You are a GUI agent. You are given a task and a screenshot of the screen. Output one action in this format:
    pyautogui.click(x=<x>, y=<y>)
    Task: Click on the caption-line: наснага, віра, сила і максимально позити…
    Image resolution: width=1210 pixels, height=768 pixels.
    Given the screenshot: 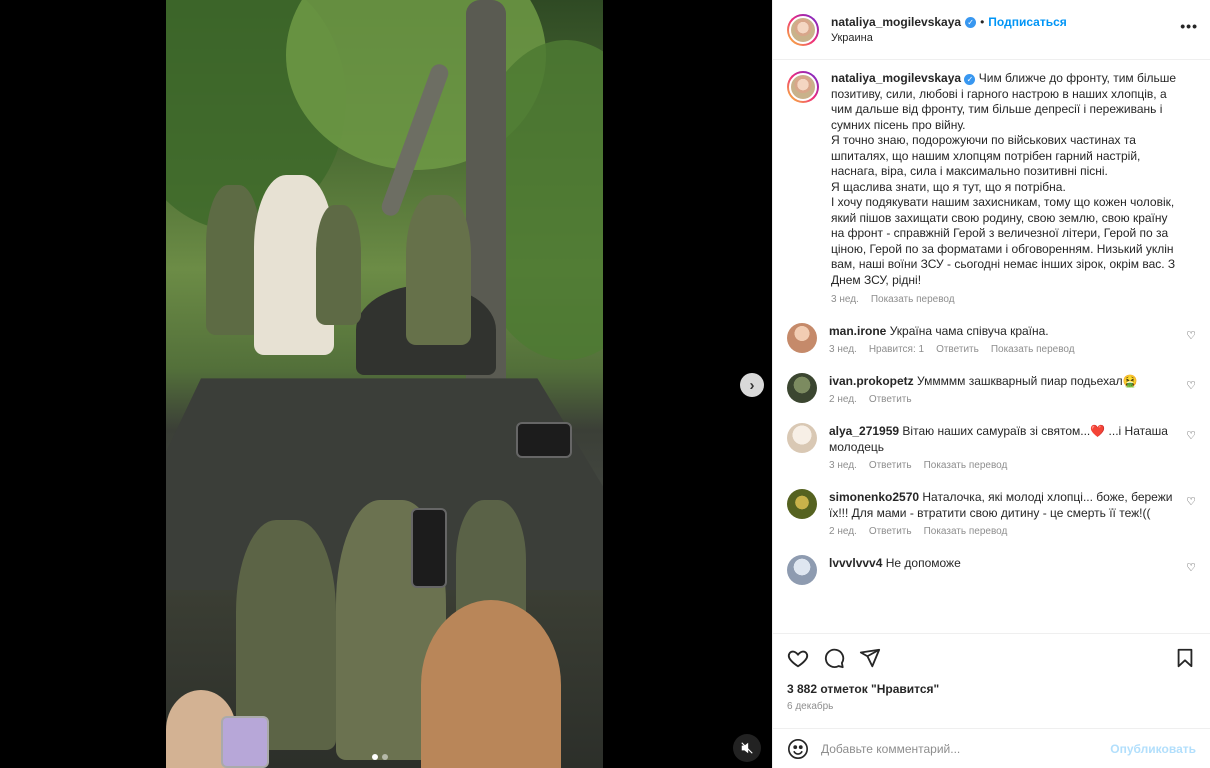 What is the action you would take?
    pyautogui.click(x=969, y=171)
    